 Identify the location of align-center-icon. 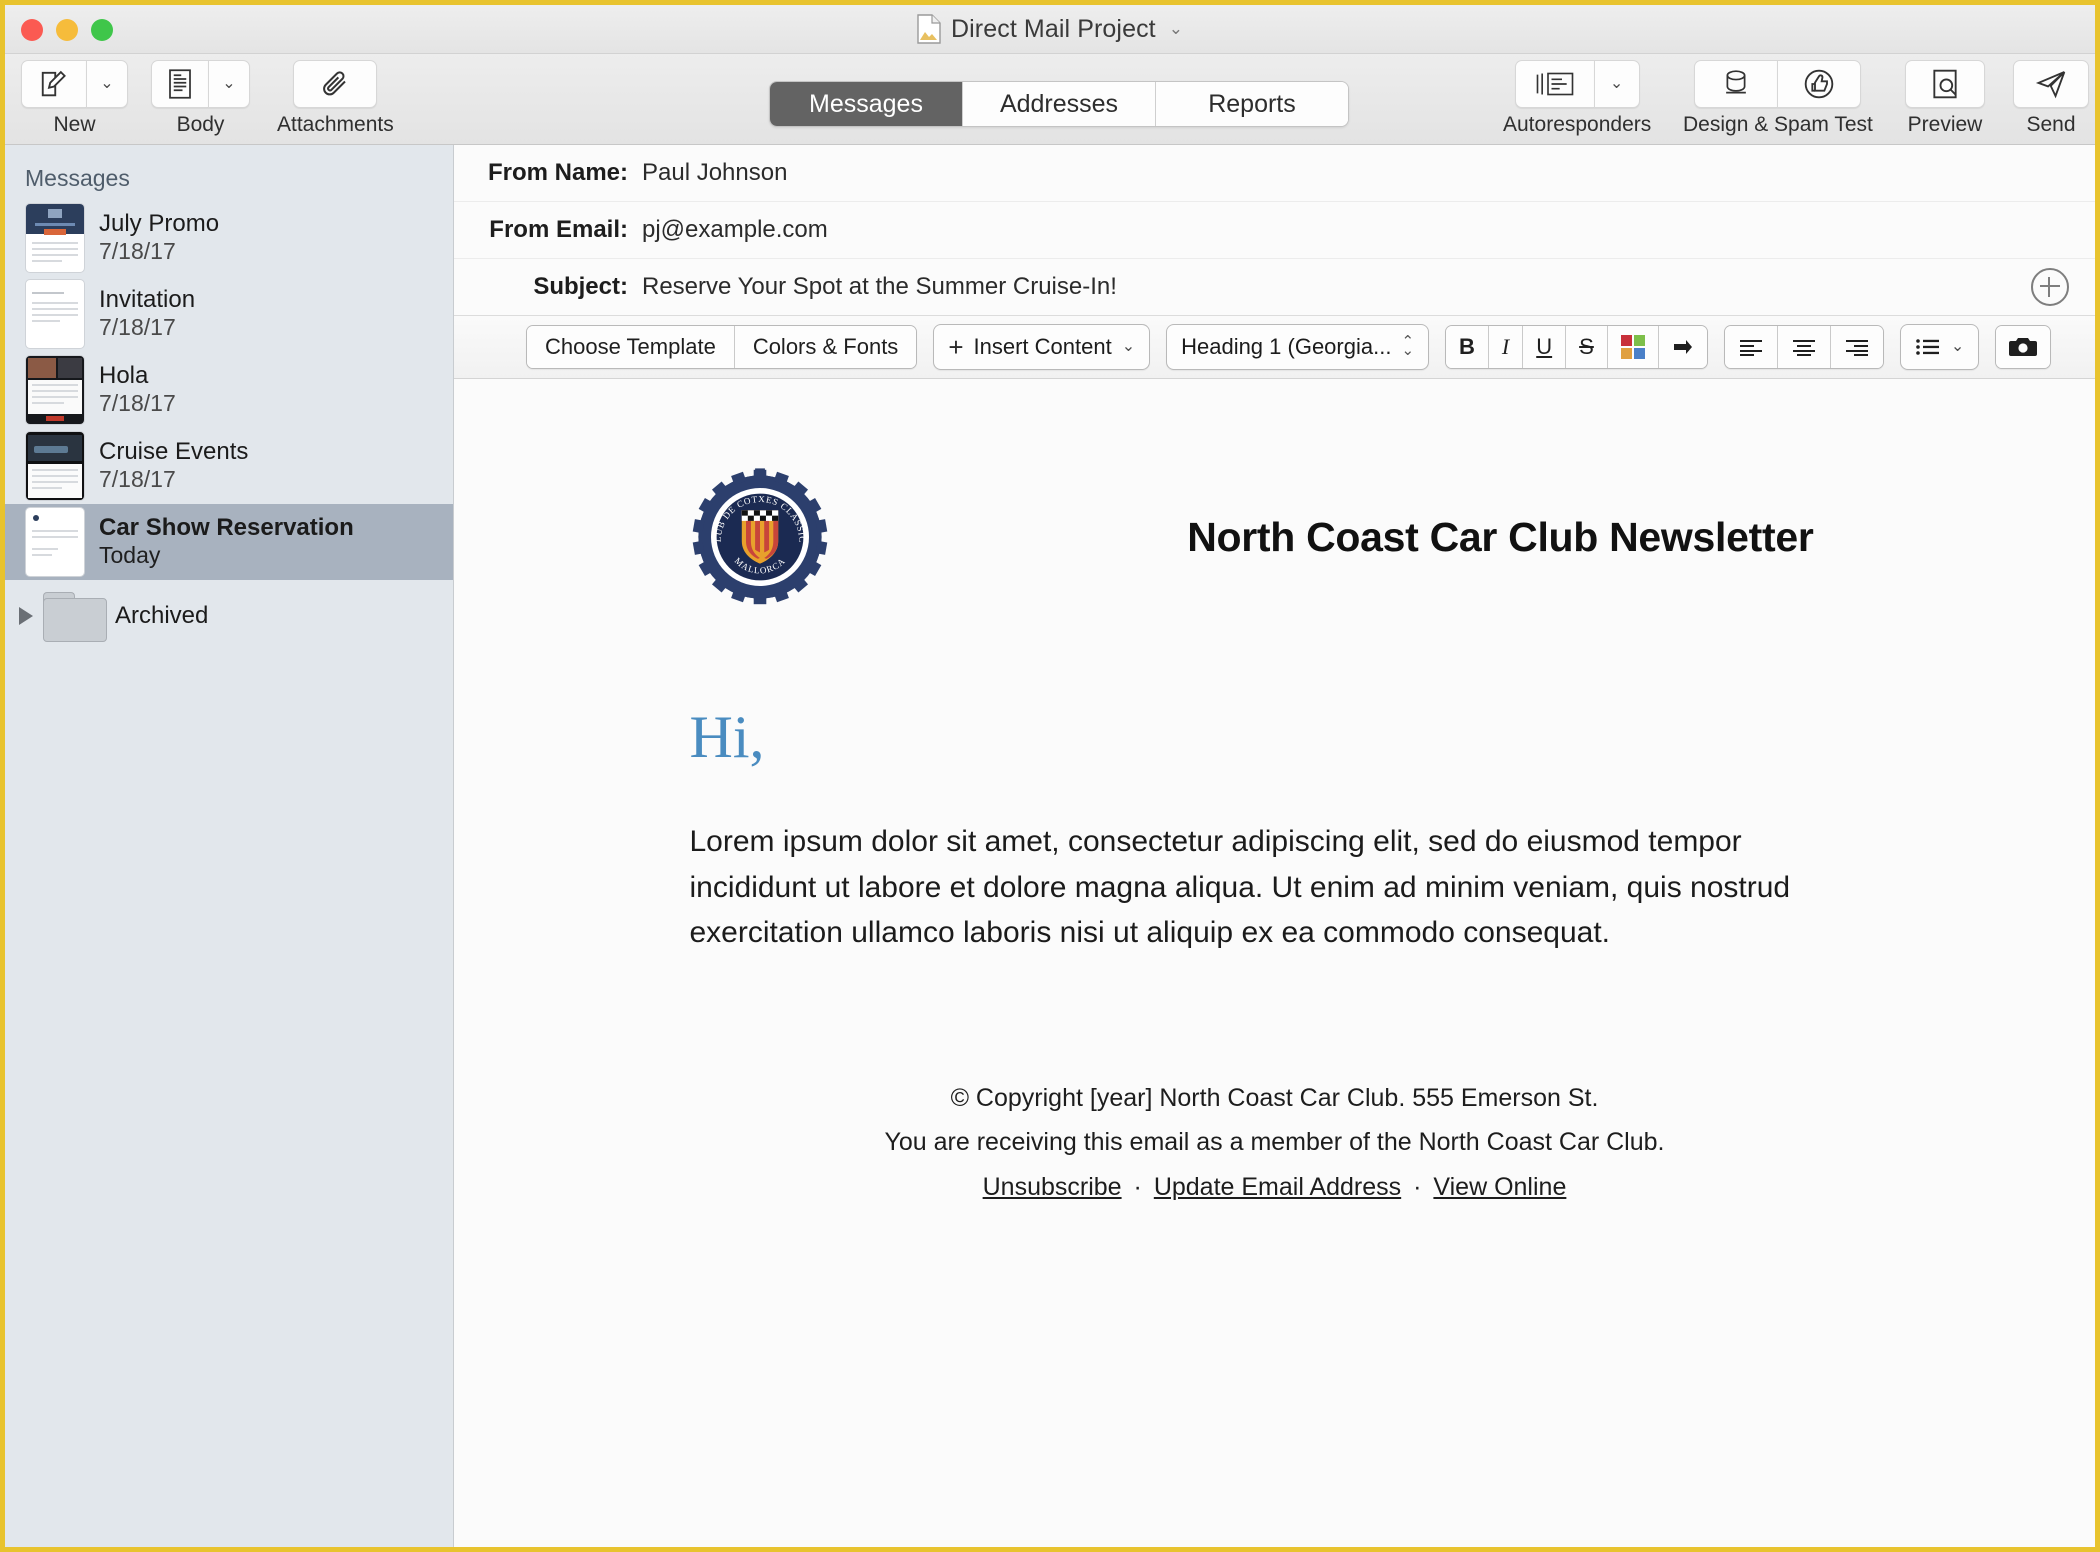
(1804, 347).